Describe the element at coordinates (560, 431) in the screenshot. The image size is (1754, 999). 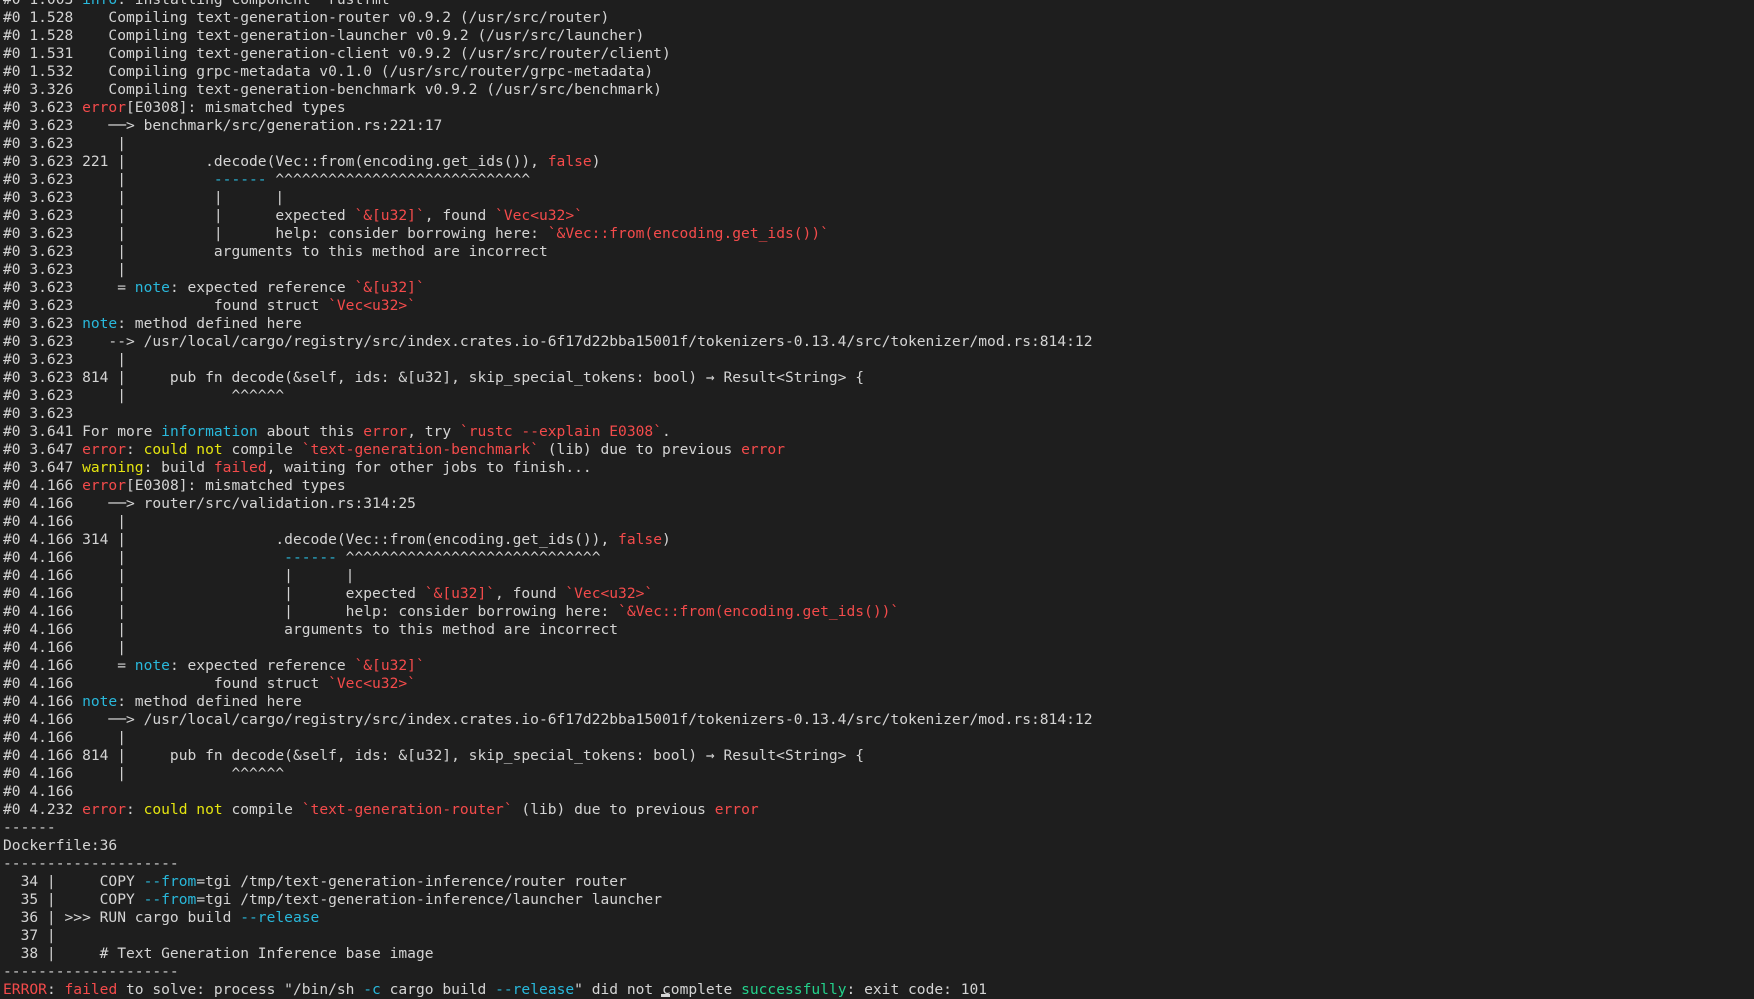
I see `terminal-text-red: `rustc --explain E0308`` at that location.